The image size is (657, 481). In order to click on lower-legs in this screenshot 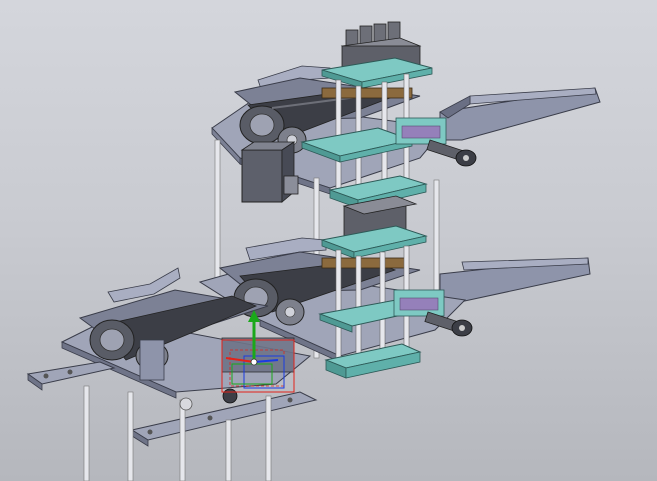, I will do `click(177, 433)`.